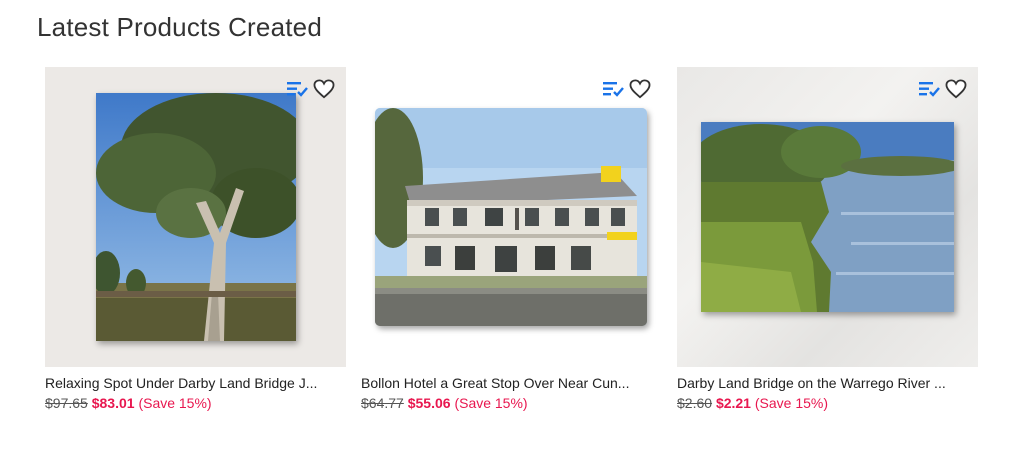 The image size is (1023, 459). What do you see at coordinates (66, 403) in the screenshot?
I see `original-price: $97.65` at bounding box center [66, 403].